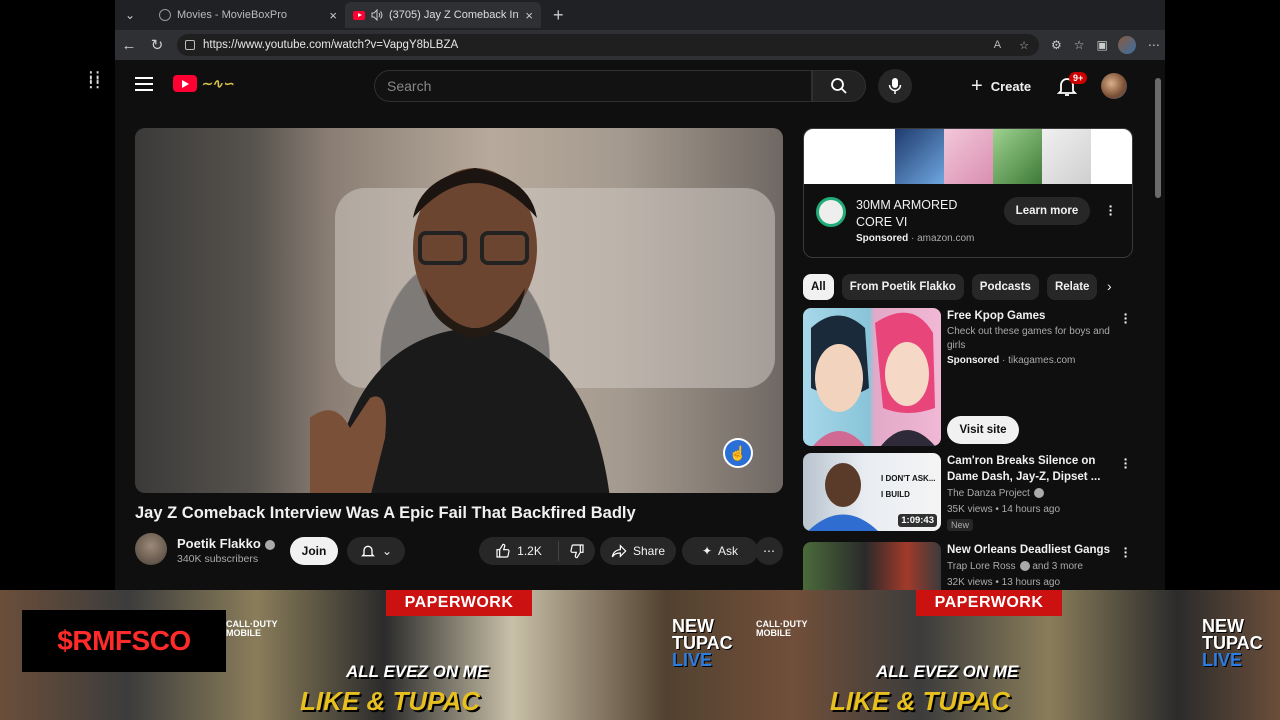  I want to click on chip-podcasts: Podcasts, so click(1005, 287).